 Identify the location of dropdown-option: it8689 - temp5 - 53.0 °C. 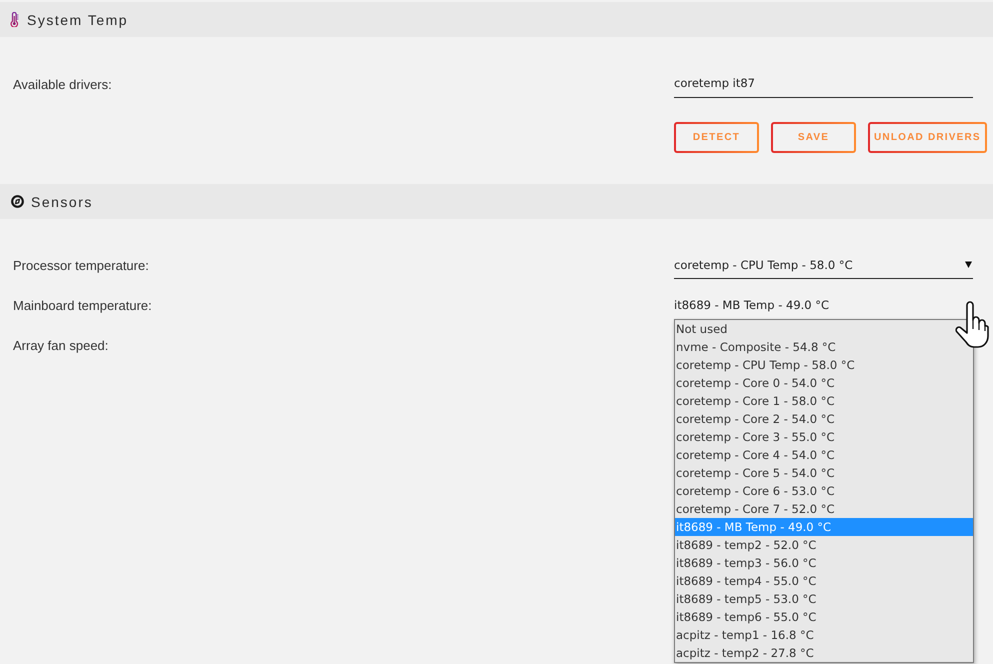
(824, 599).